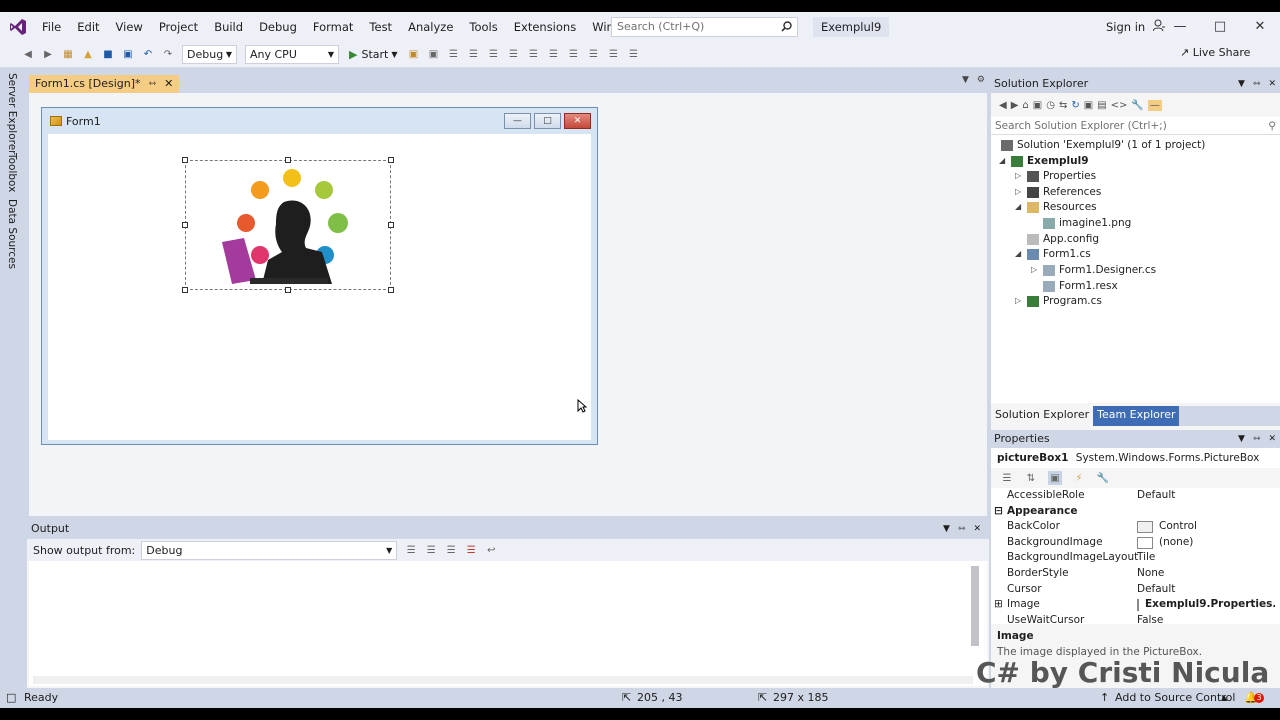 This screenshot has height=720, width=1280. I want to click on refresh-icon: ↻, so click(1075, 105).